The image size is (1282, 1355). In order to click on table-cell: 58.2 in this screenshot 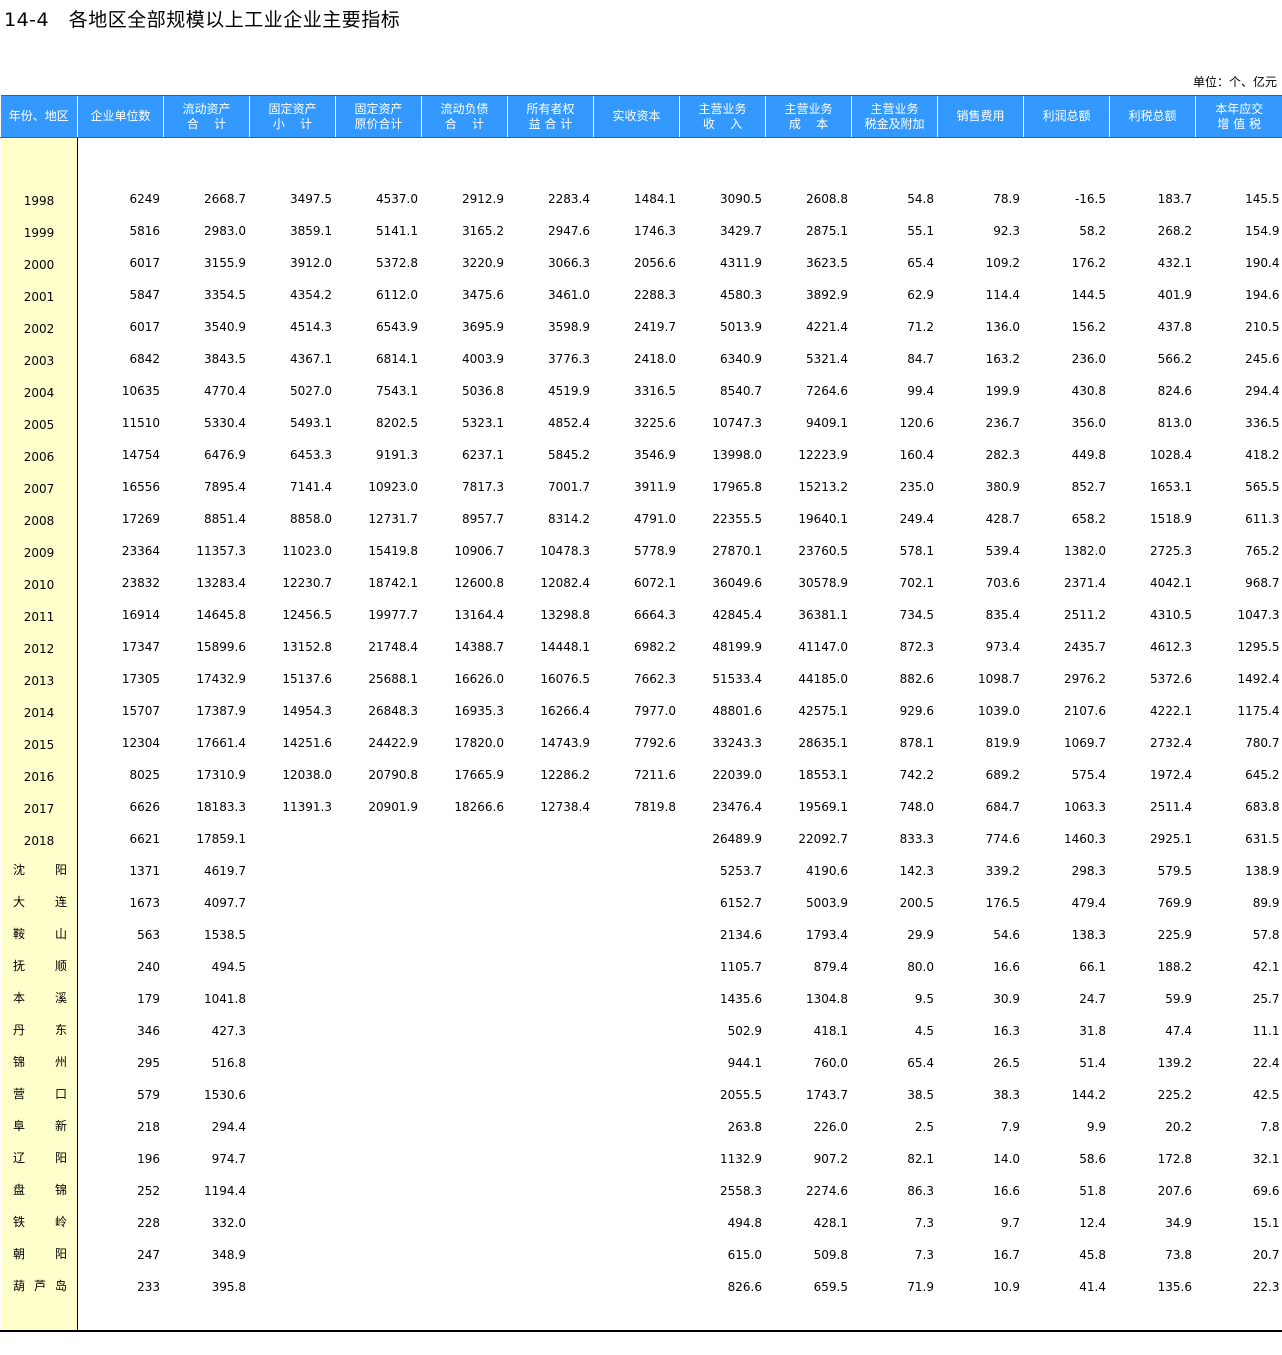, I will do `click(1066, 227)`.